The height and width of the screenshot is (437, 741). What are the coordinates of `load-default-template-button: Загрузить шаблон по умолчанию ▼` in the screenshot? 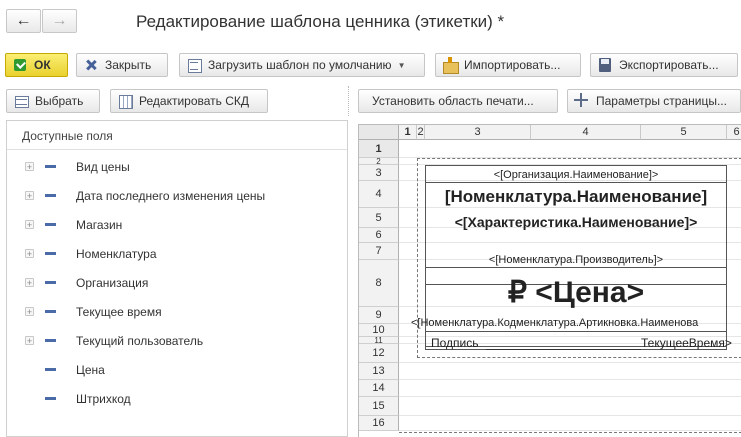 It's located at (302, 65).